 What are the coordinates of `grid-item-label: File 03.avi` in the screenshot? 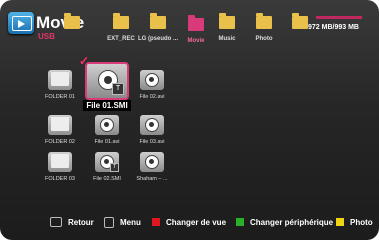 It's located at (152, 142).